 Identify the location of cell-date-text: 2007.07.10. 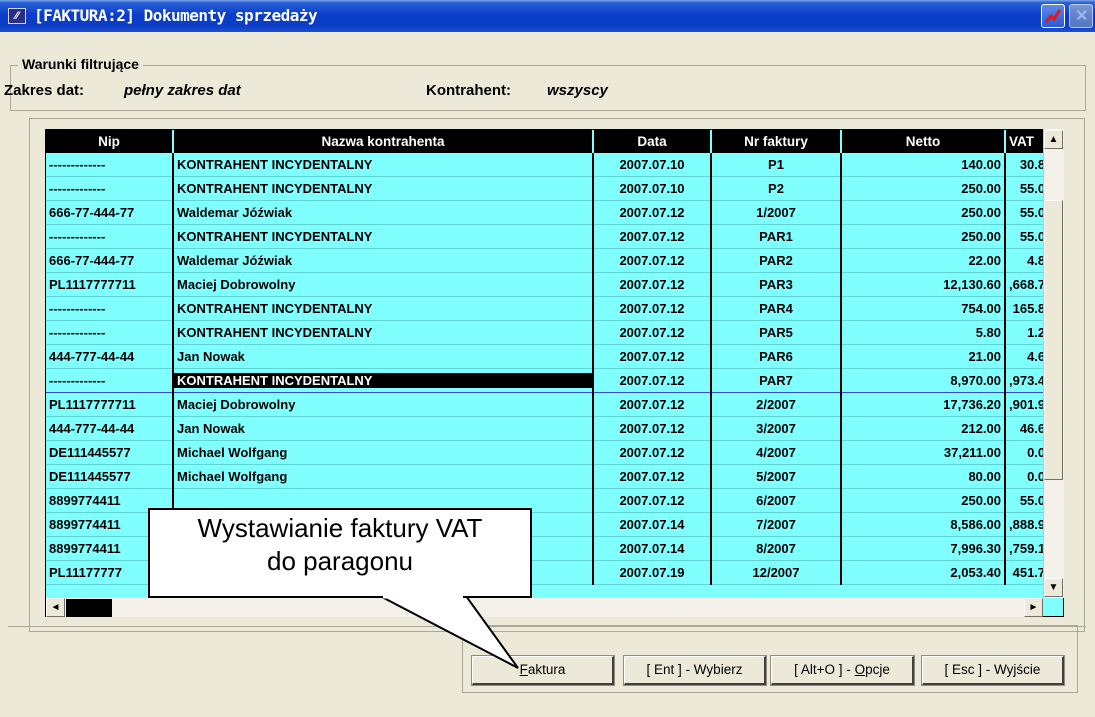
(652, 188).